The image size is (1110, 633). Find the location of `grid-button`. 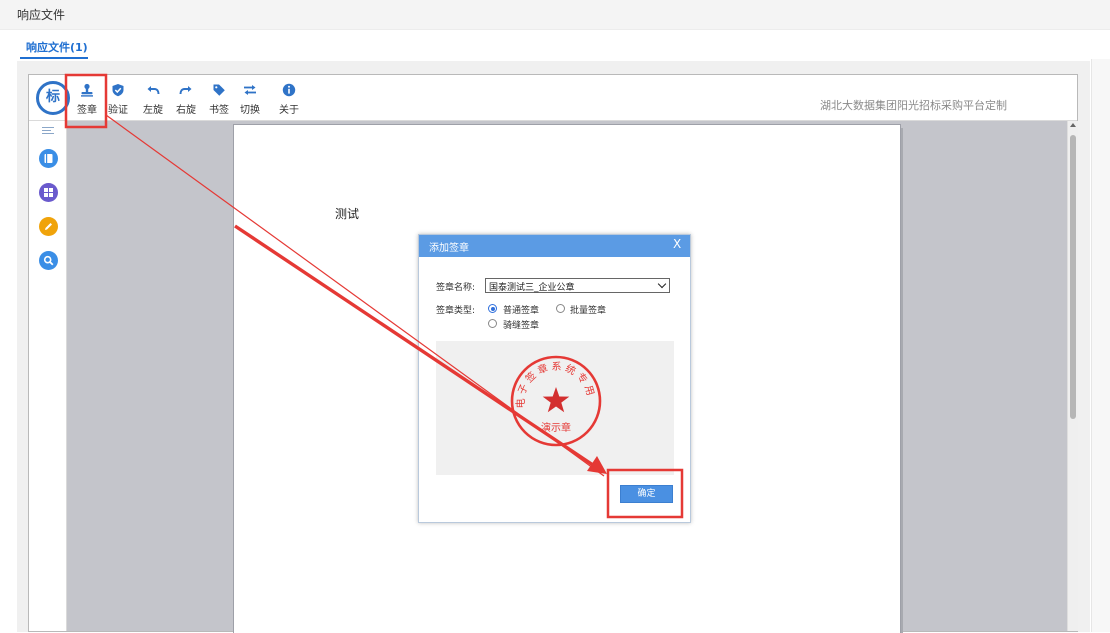

grid-button is located at coordinates (48, 192).